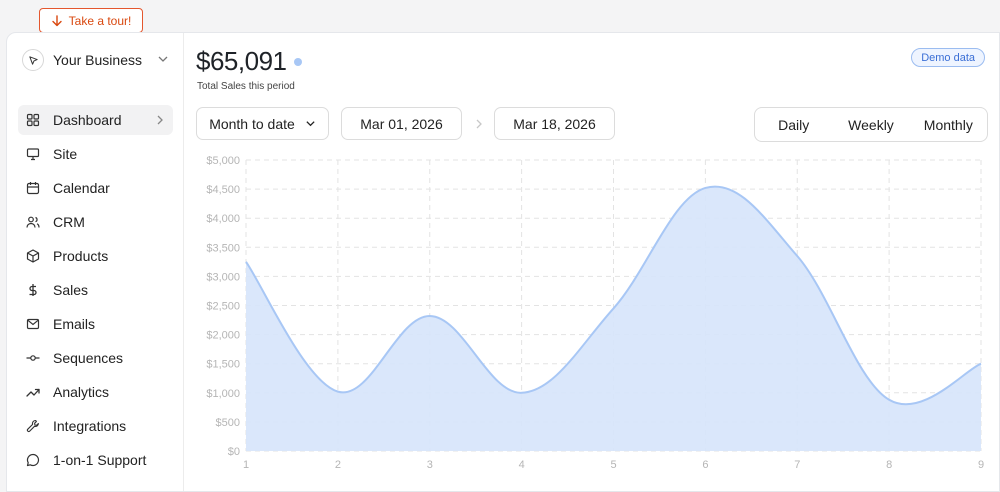  Describe the element at coordinates (81, 392) in the screenshot. I see `sidebar-item-label: Analytics` at that location.